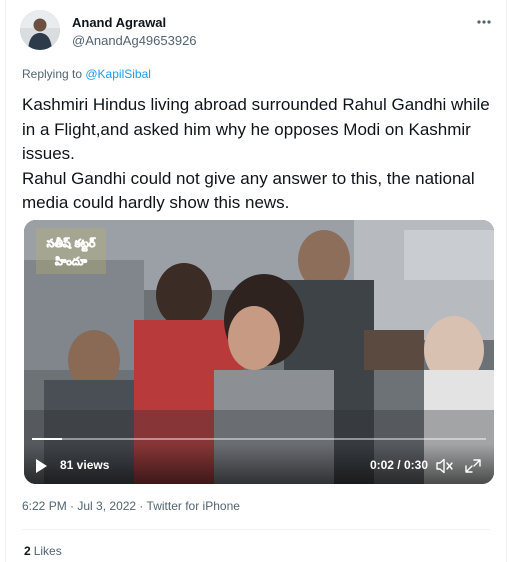 The width and height of the screenshot is (512, 562). I want to click on author-avatar, so click(40, 30).